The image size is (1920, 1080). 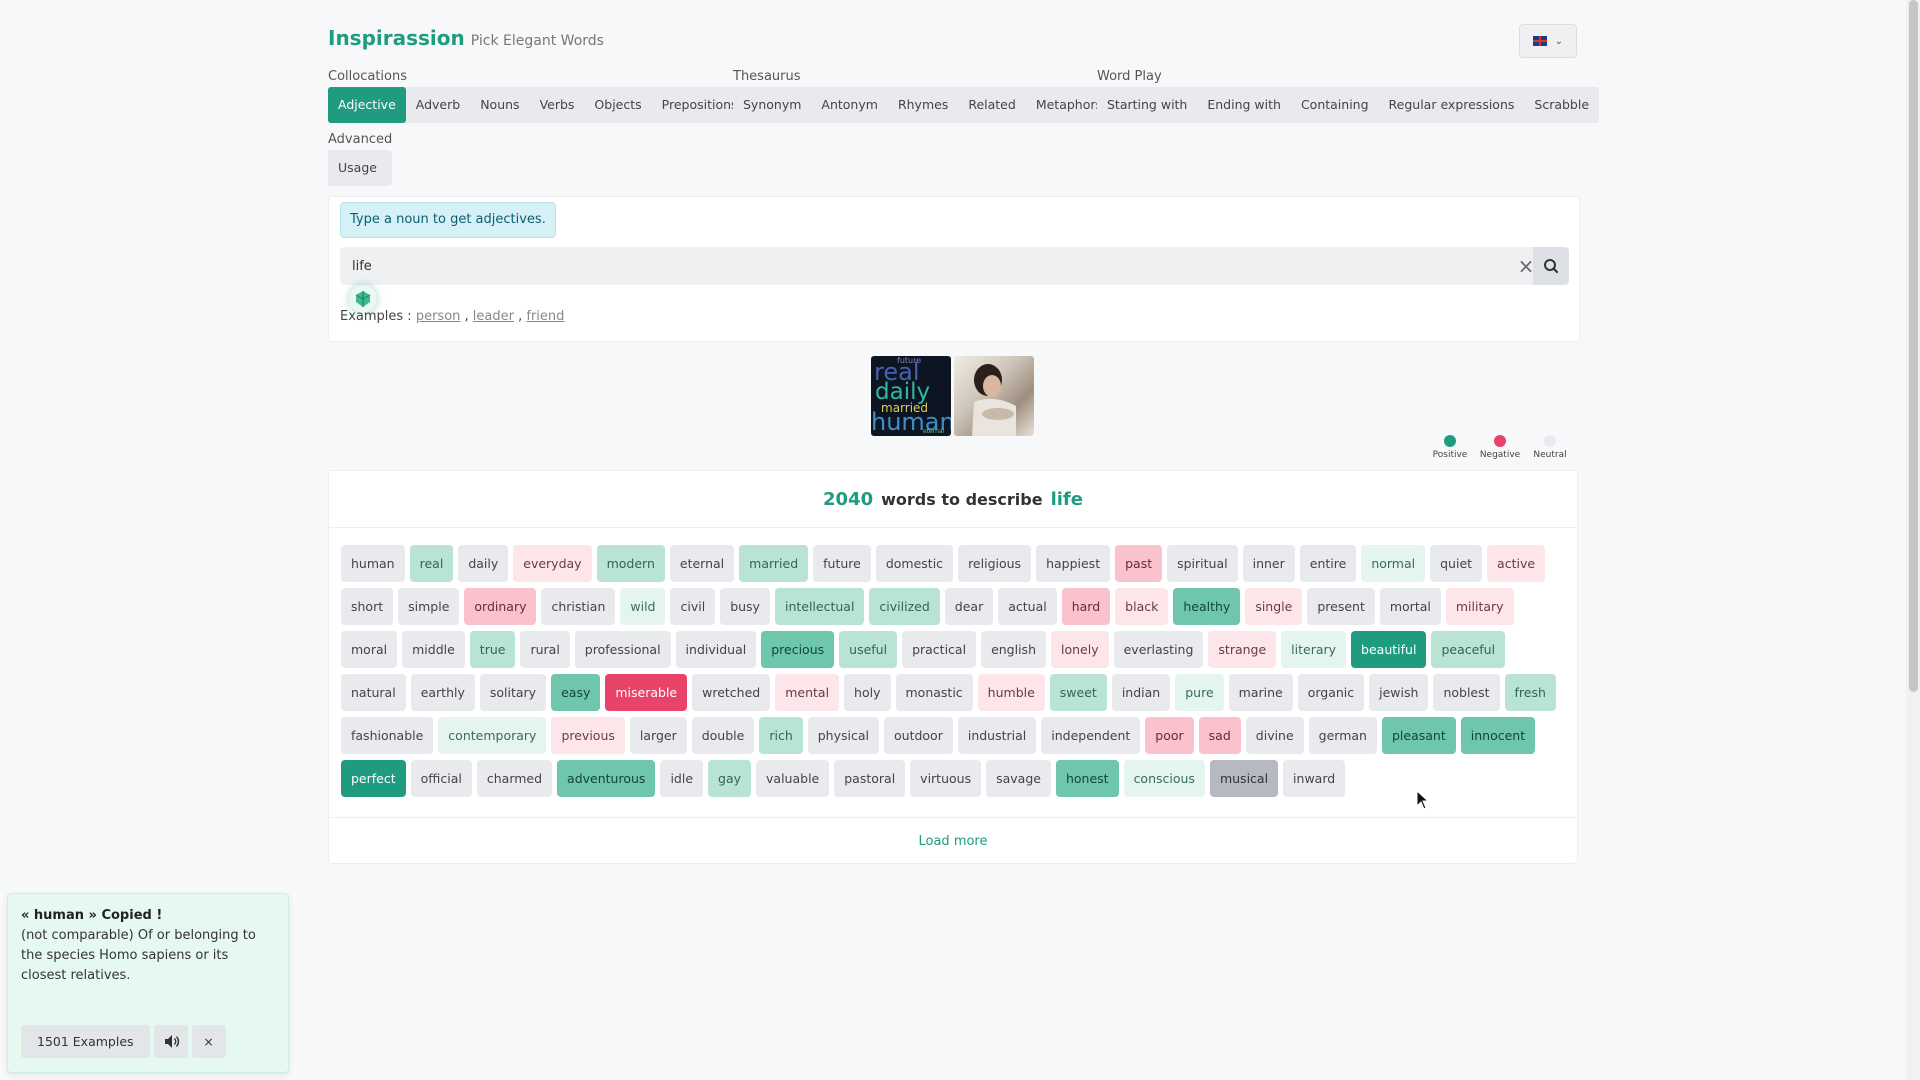 What do you see at coordinates (606, 778) in the screenshot?
I see `word-chip-adventurous: adventurous` at bounding box center [606, 778].